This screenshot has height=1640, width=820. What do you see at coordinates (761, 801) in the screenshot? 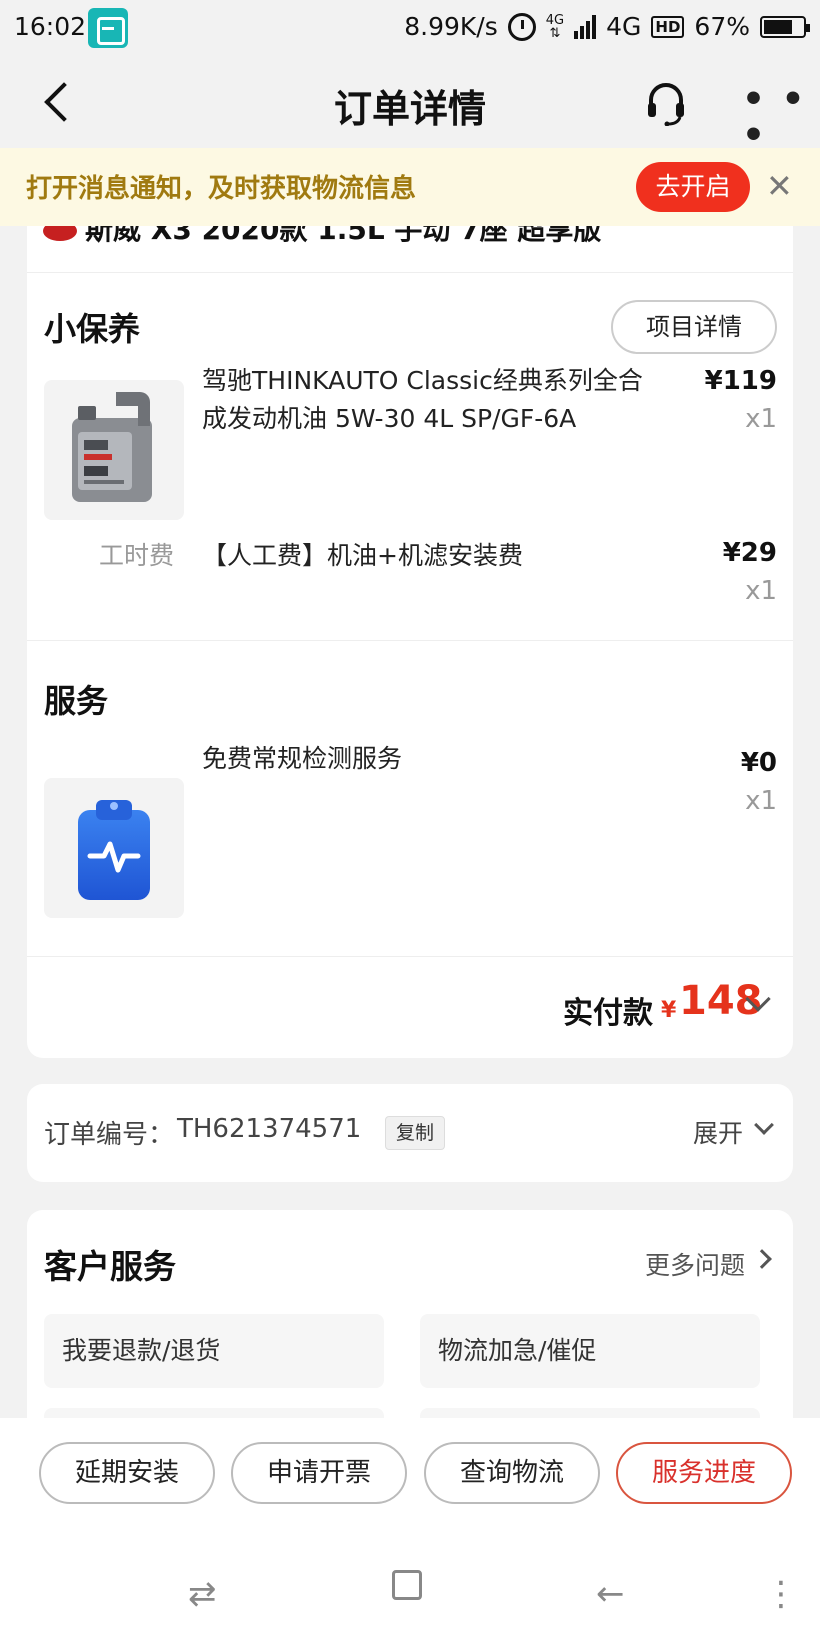
I see `service-qty: x1` at bounding box center [761, 801].